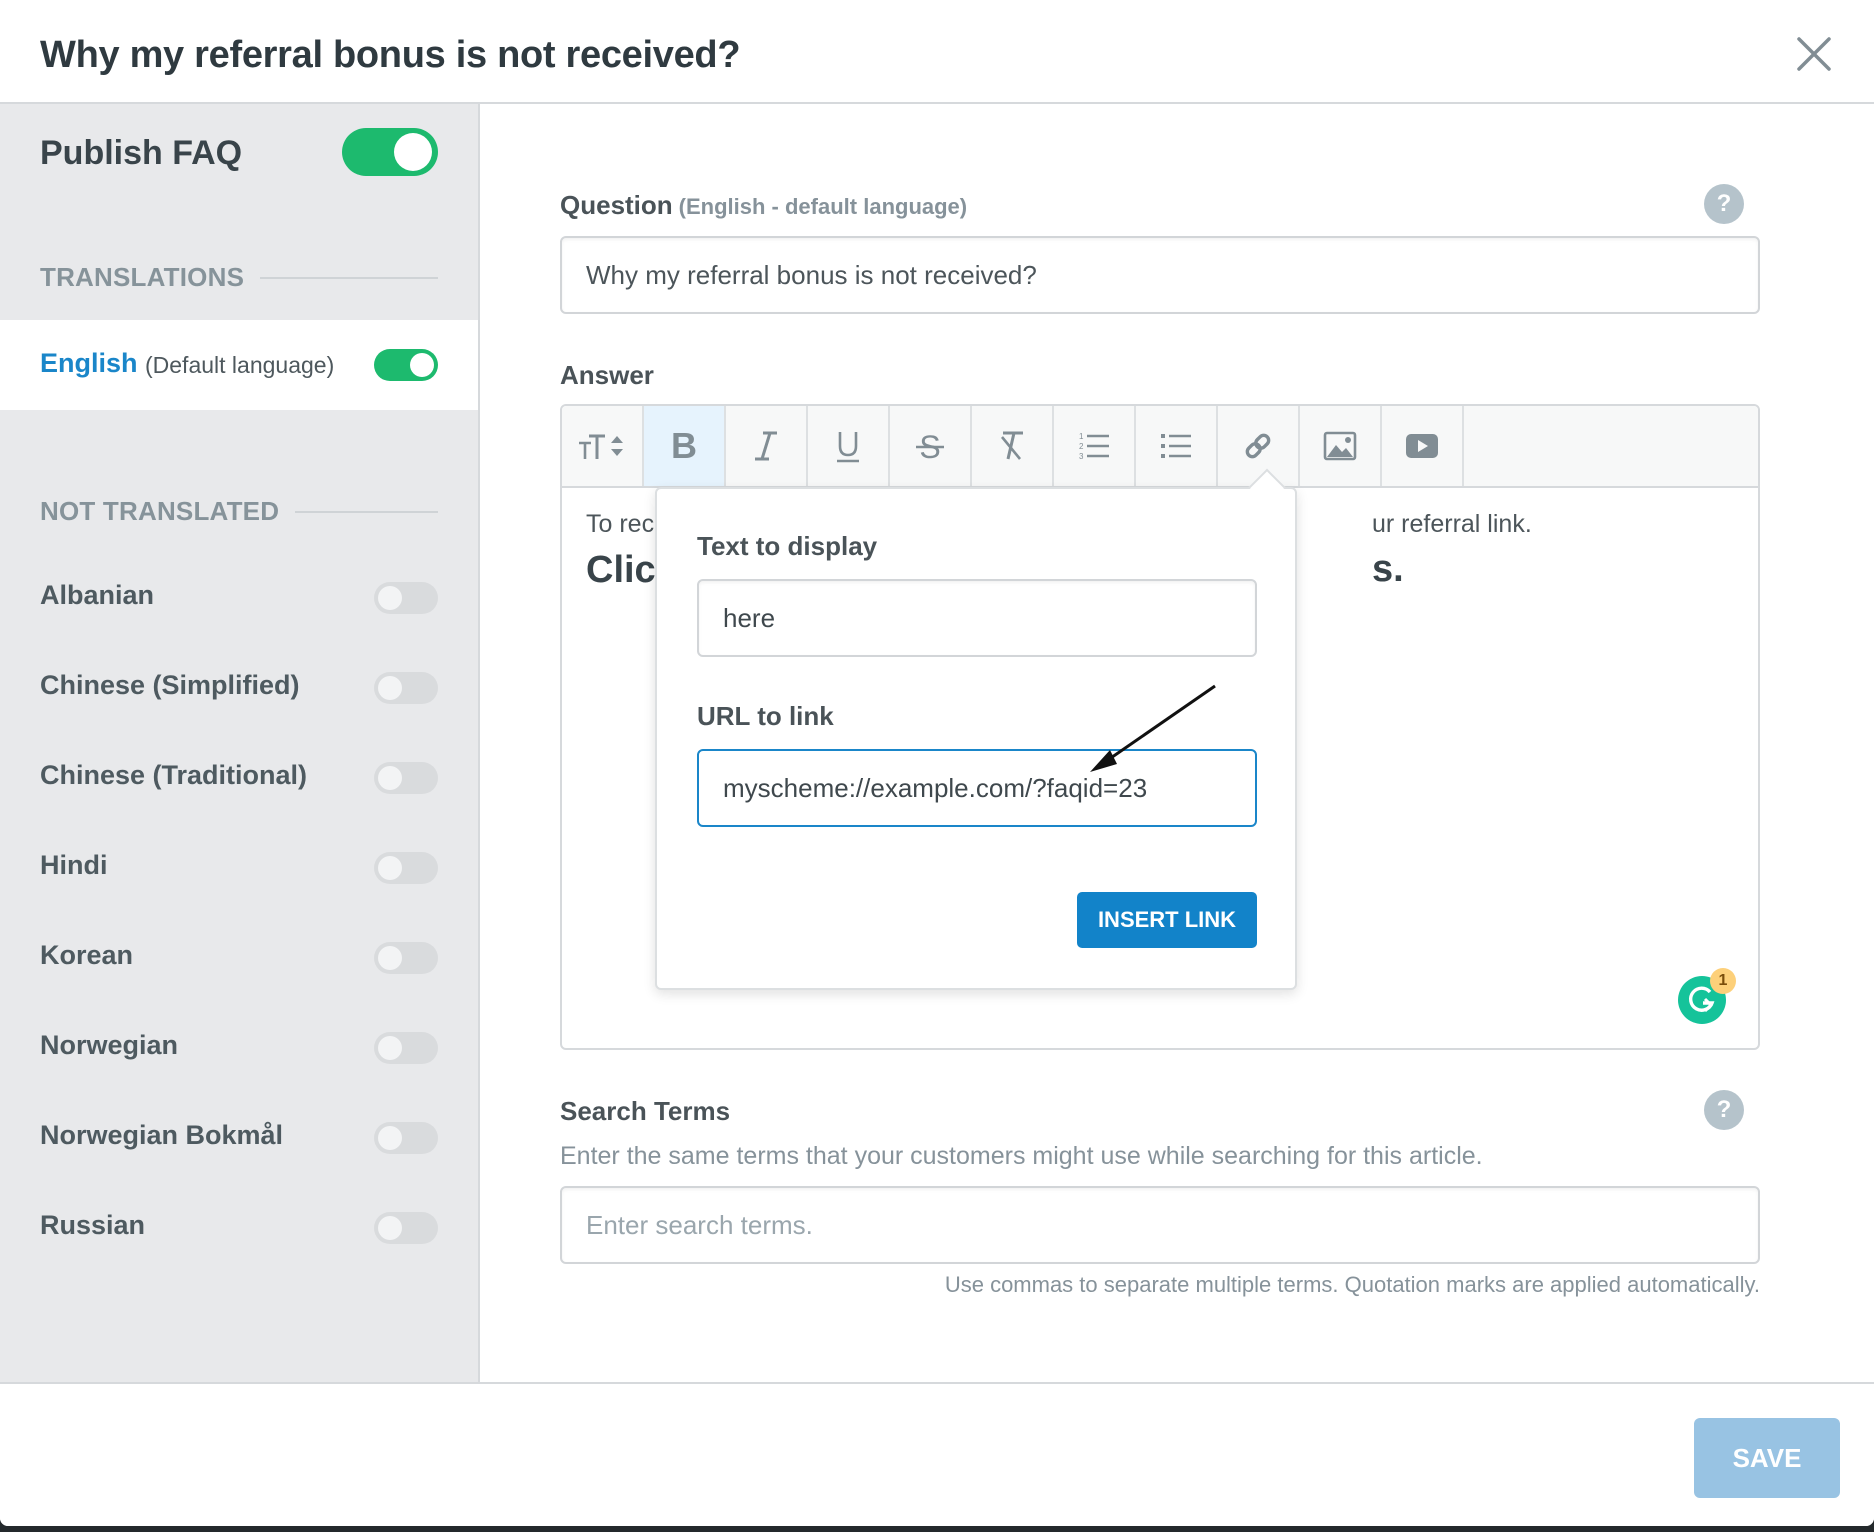 The height and width of the screenshot is (1532, 1874). Describe the element at coordinates (1767, 1458) in the screenshot. I see `save-button: SAVE` at that location.